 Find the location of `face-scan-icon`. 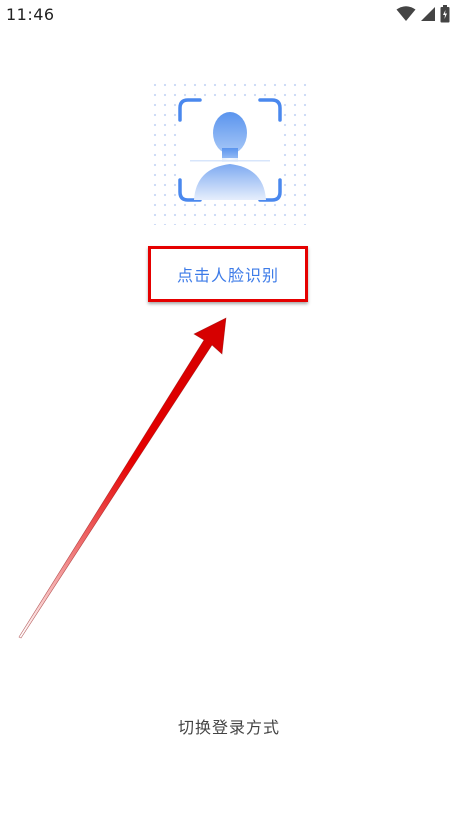

face-scan-icon is located at coordinates (230, 152).